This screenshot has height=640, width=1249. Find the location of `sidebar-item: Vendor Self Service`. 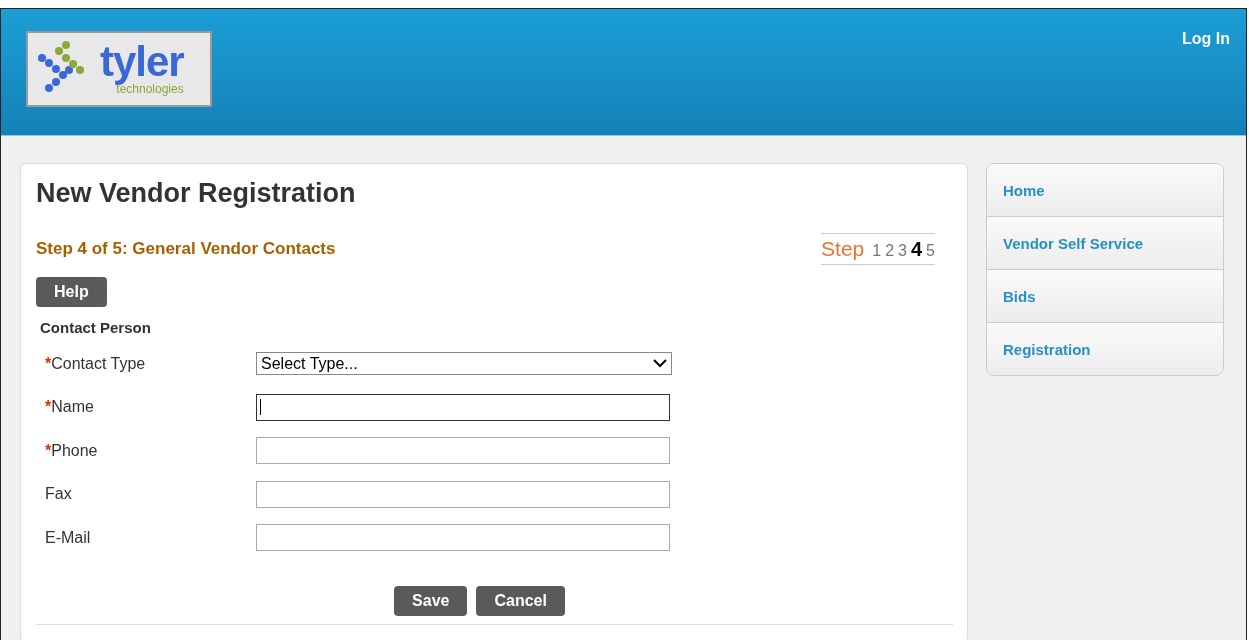

sidebar-item: Vendor Self Service is located at coordinates (1105, 243).